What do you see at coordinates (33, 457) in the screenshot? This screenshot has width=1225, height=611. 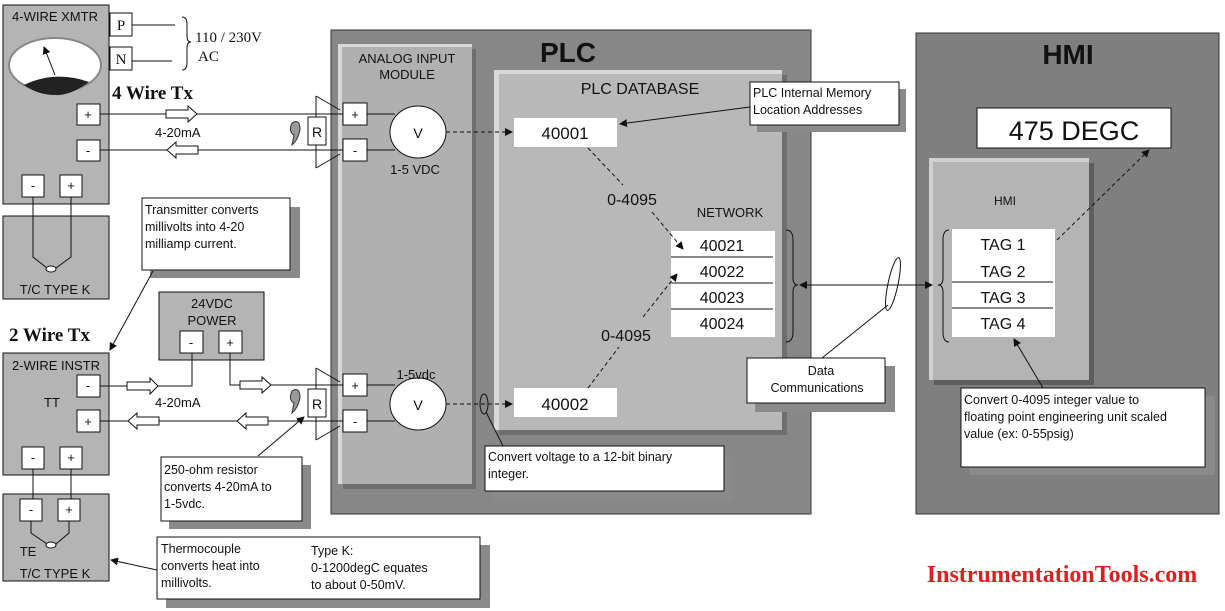 I see `te-terminal-minus: -` at bounding box center [33, 457].